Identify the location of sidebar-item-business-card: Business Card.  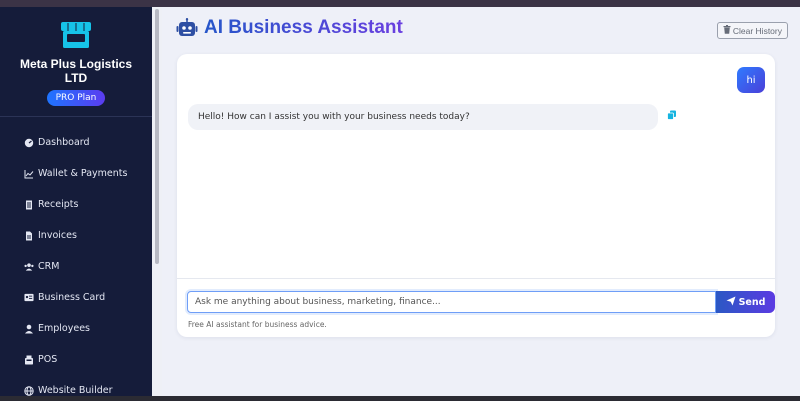
(76, 297).